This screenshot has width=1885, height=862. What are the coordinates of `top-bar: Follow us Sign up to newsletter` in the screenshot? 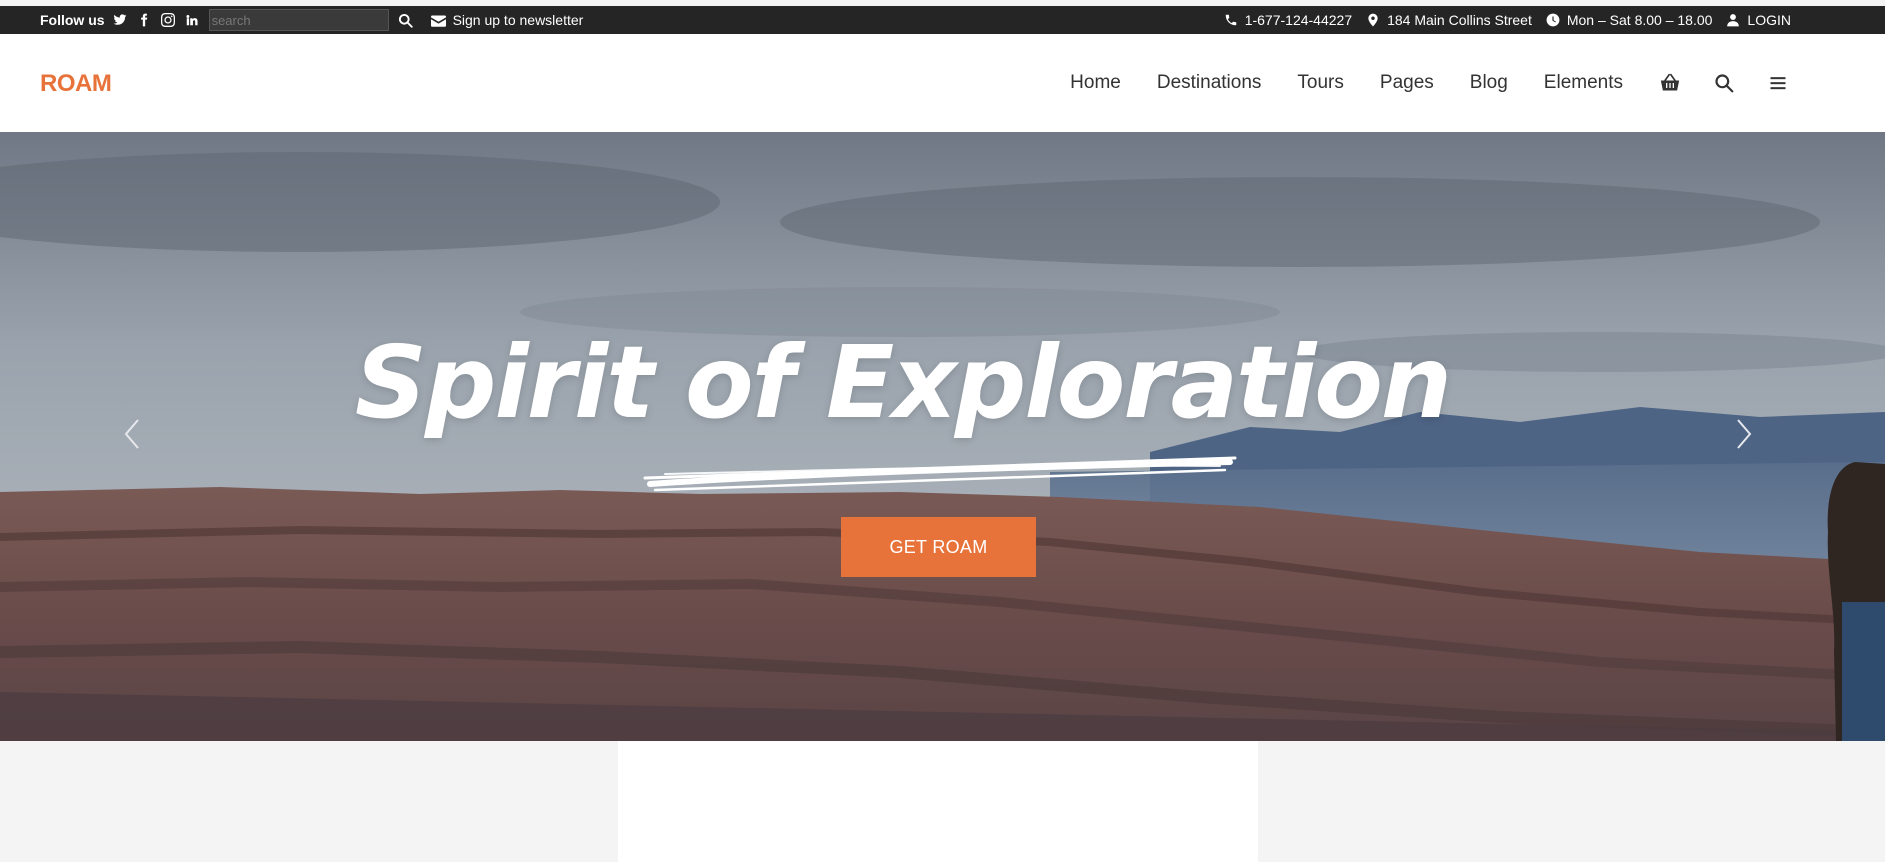 It's located at (942, 20).